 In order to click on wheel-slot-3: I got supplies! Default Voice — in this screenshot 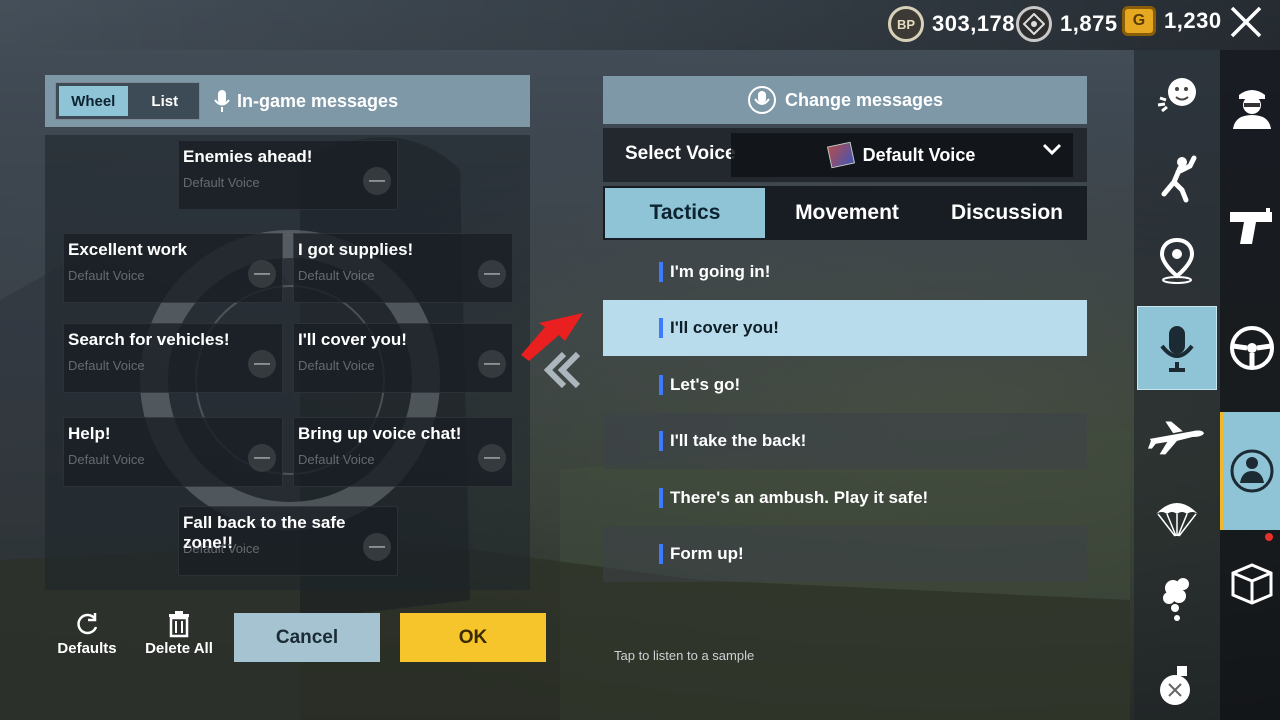, I will do `click(403, 268)`.